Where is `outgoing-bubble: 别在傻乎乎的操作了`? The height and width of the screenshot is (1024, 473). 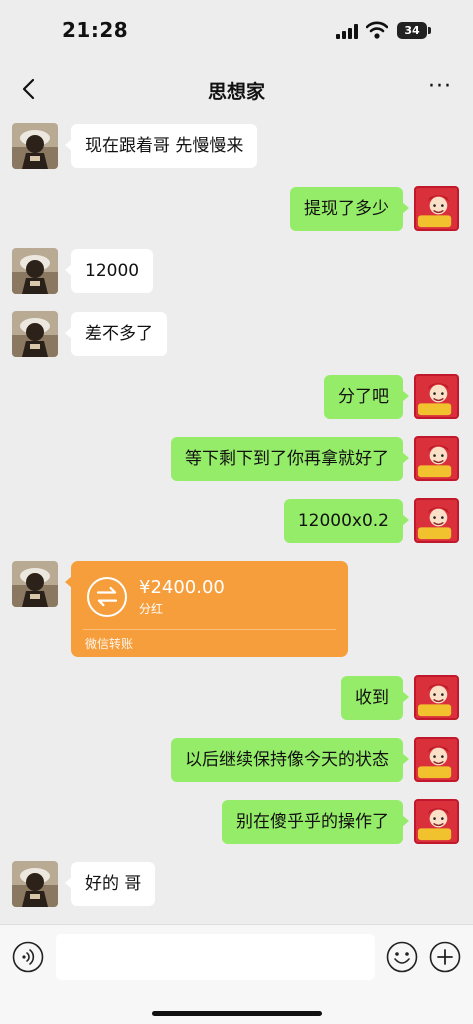
outgoing-bubble: 别在傻乎乎的操作了 is located at coordinates (315, 822).